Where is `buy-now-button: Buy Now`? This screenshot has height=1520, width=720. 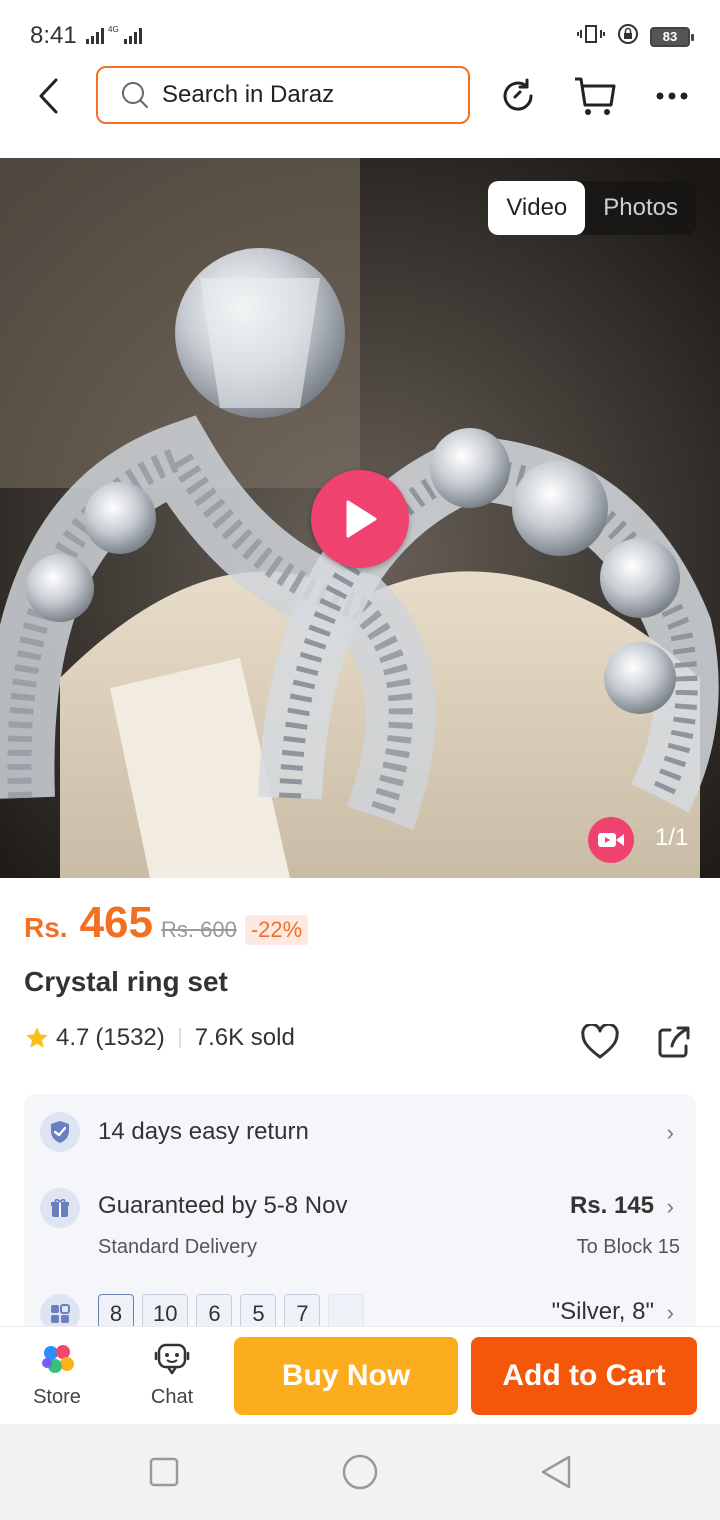 buy-now-button: Buy Now is located at coordinates (346, 1376).